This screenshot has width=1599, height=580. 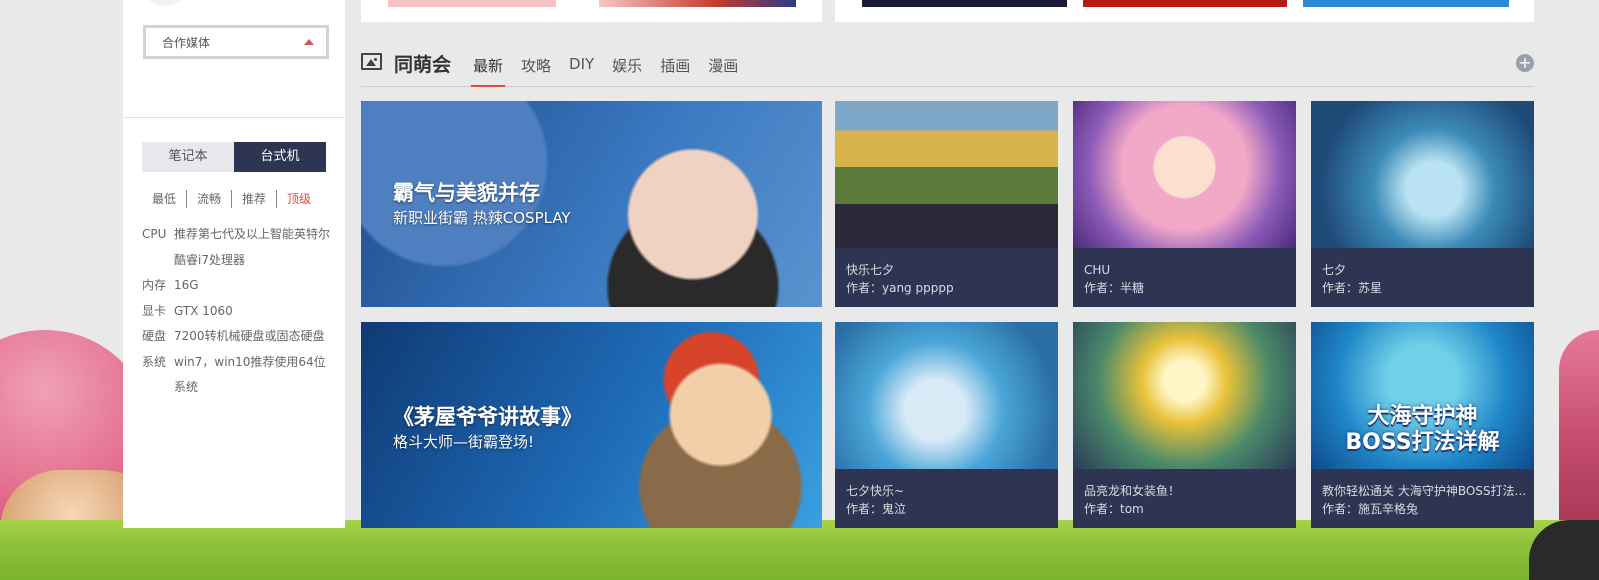 What do you see at coordinates (154, 285) in the screenshot?
I see `spec-key: 内存` at bounding box center [154, 285].